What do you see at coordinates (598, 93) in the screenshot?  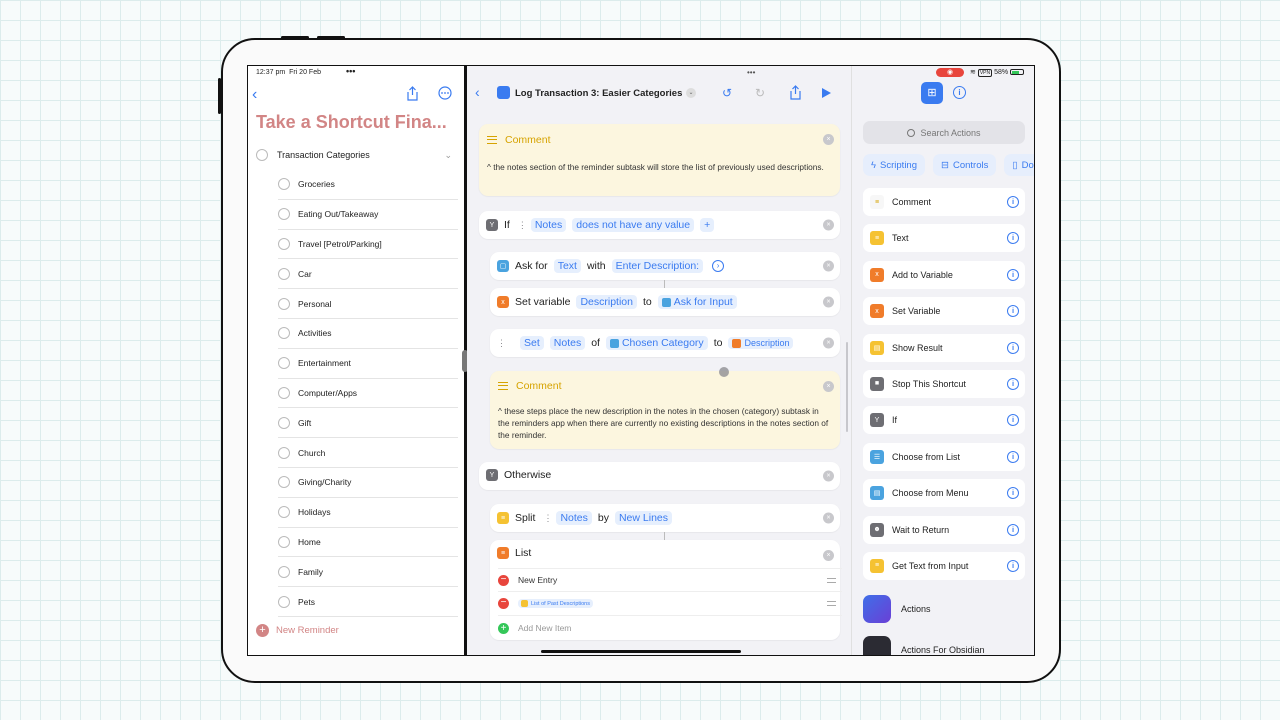 I see `shortcut-title: Log Transaction 3: Easier Categories` at bounding box center [598, 93].